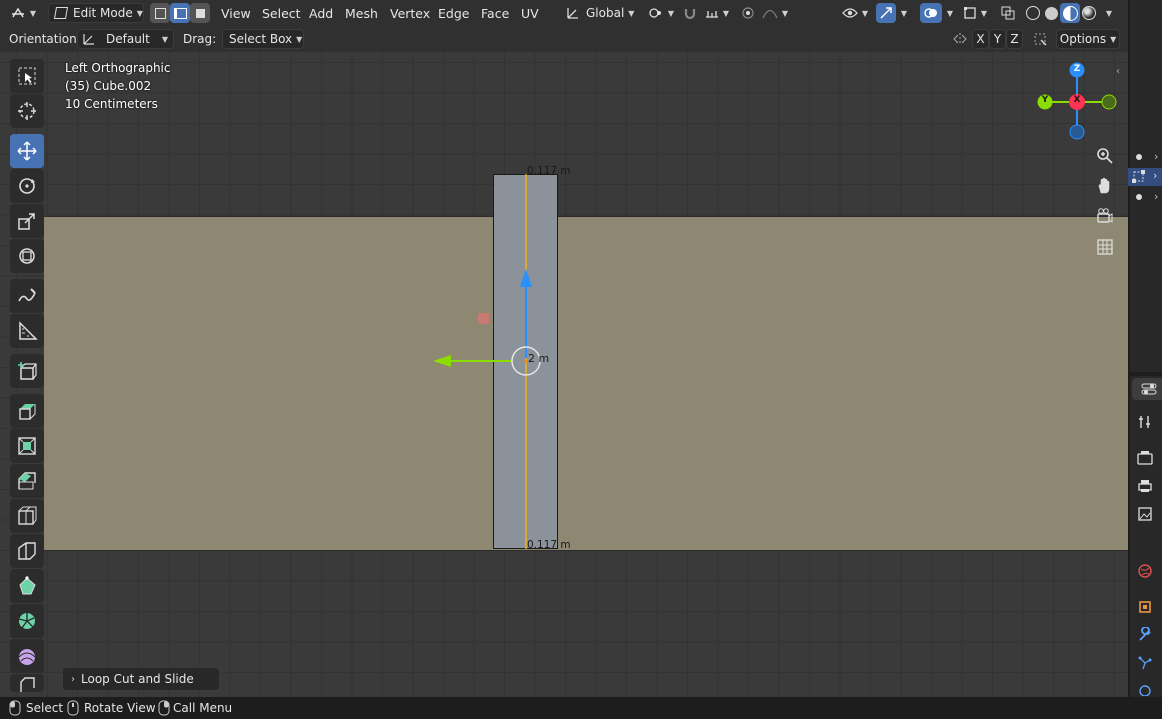 Image resolution: width=1162 pixels, height=719 pixels. Describe the element at coordinates (1145, 422) in the screenshot. I see `properties-tab-scene-tools` at that location.